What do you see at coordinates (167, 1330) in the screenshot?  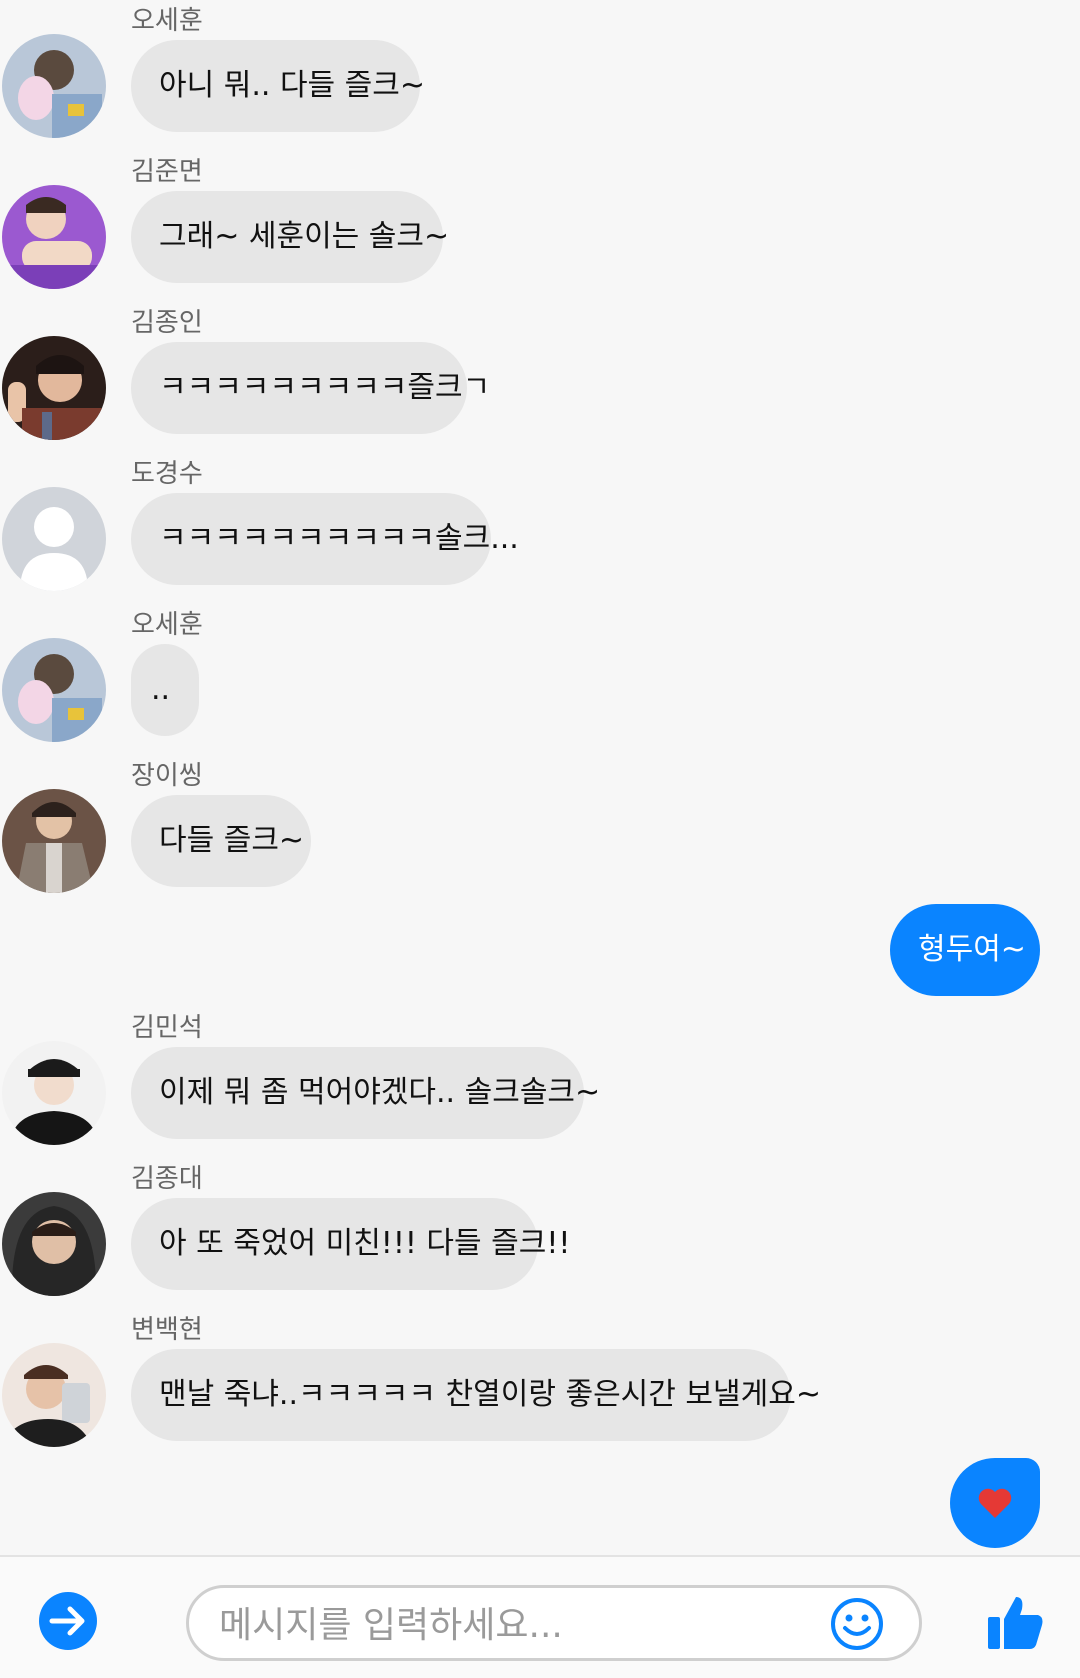 I see `sender-name: 변백현` at bounding box center [167, 1330].